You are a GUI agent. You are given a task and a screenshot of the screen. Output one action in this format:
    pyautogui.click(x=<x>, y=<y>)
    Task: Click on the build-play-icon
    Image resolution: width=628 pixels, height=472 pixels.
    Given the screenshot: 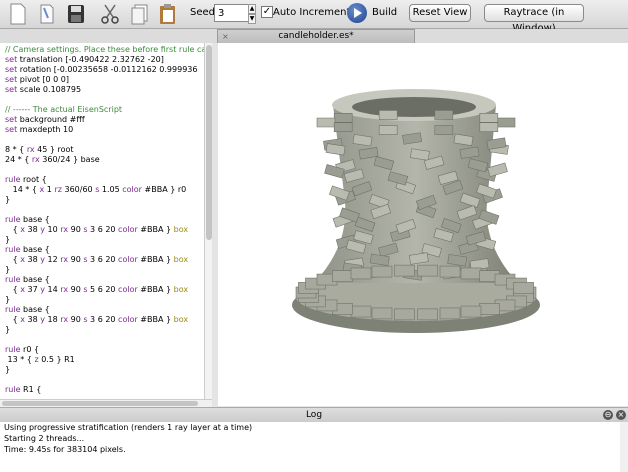 What is the action you would take?
    pyautogui.click(x=357, y=13)
    